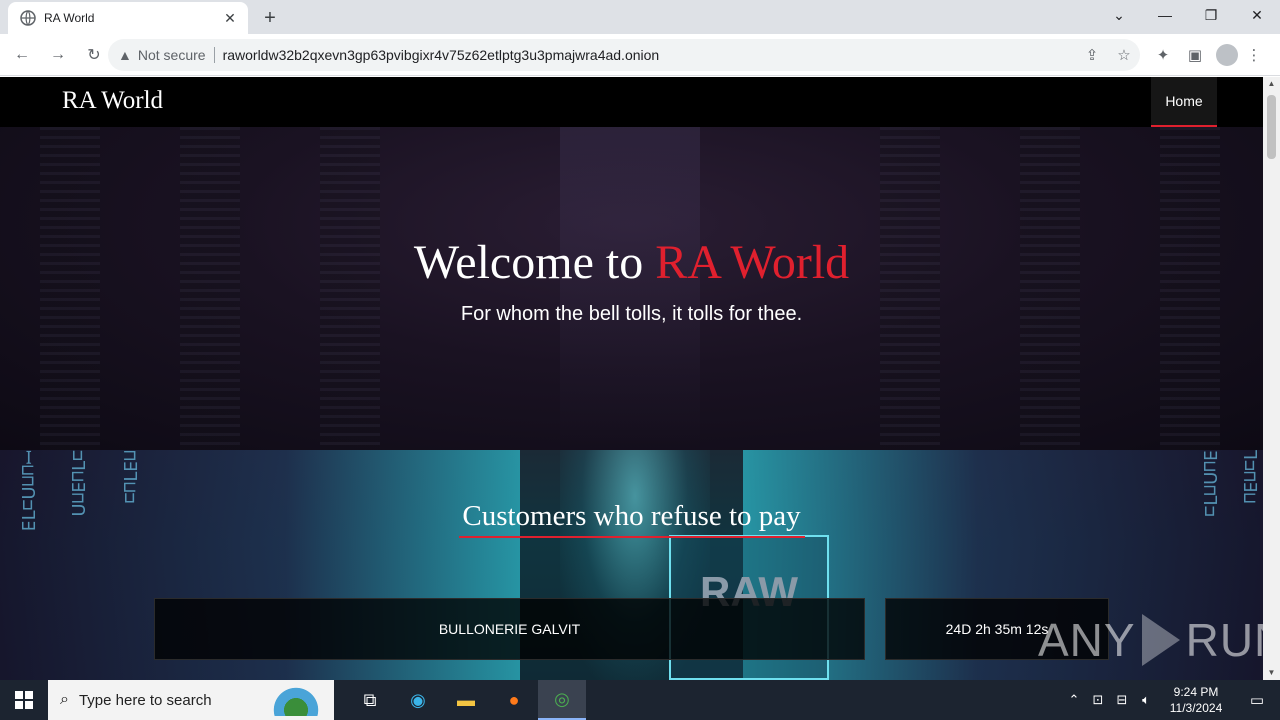 The height and width of the screenshot is (720, 1280). What do you see at coordinates (1098, 700) in the screenshot?
I see `tray-device-icon: ⊡` at bounding box center [1098, 700].